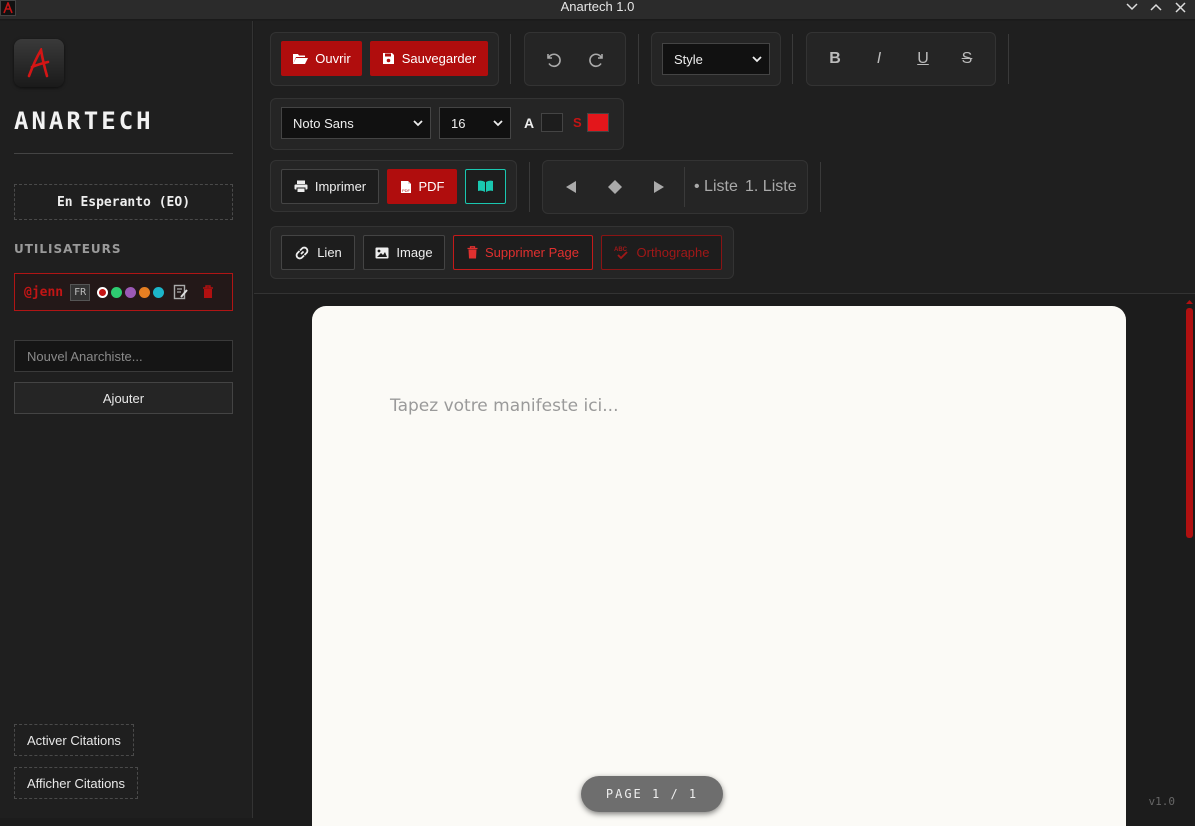 The width and height of the screenshot is (1195, 826). What do you see at coordinates (967, 59) in the screenshot?
I see `strikethrough-button: S` at bounding box center [967, 59].